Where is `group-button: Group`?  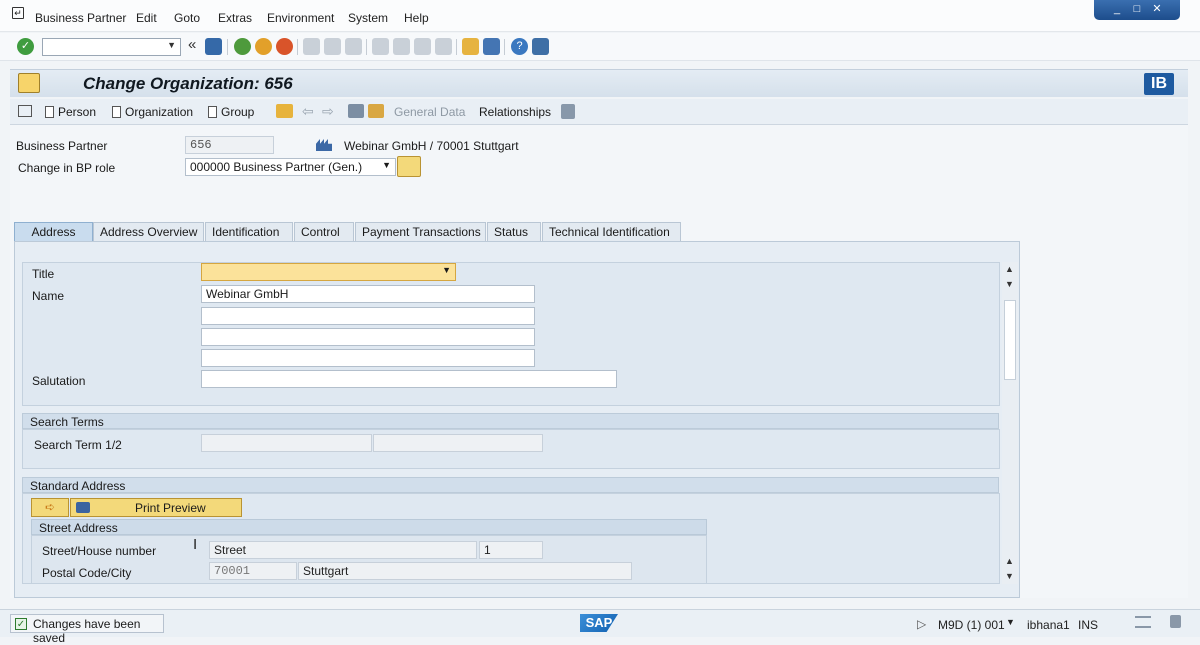
group-button: Group is located at coordinates (231, 112).